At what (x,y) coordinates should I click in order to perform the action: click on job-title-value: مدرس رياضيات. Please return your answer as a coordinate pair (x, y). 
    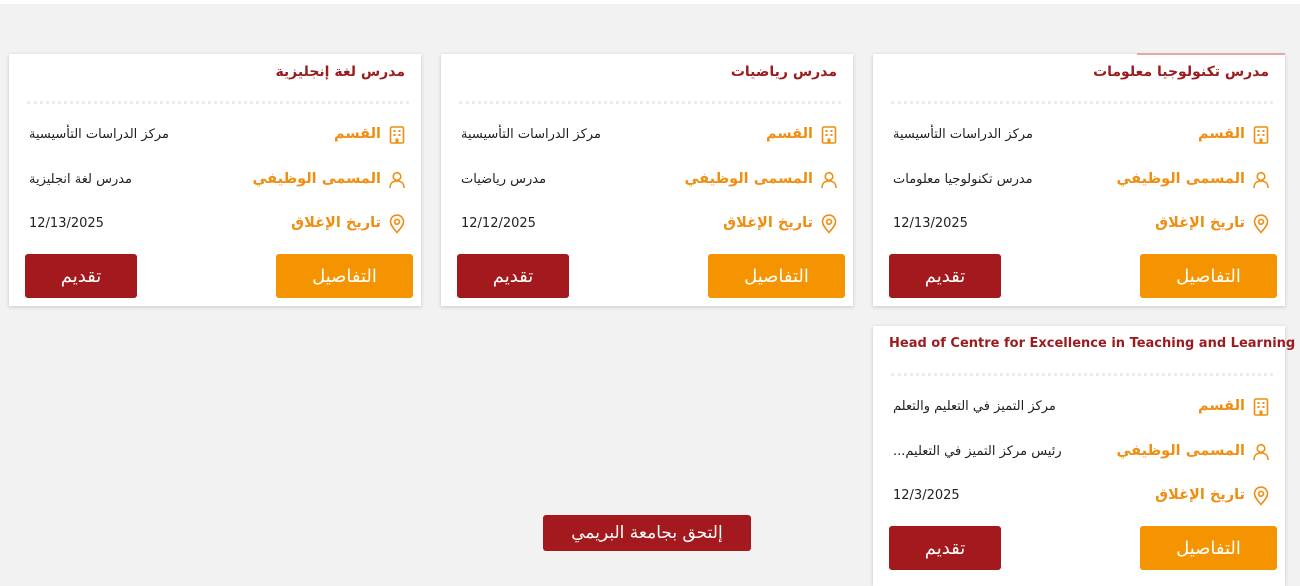
    Looking at the image, I should click on (504, 179).